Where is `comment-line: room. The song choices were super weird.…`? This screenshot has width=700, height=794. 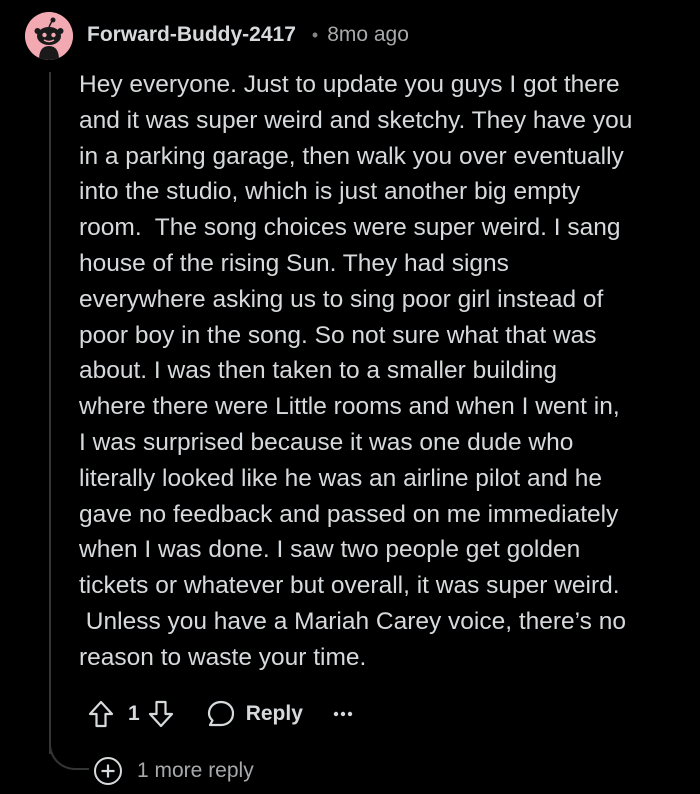
comment-line: room. The song choices were super weird.… is located at coordinates (350, 228).